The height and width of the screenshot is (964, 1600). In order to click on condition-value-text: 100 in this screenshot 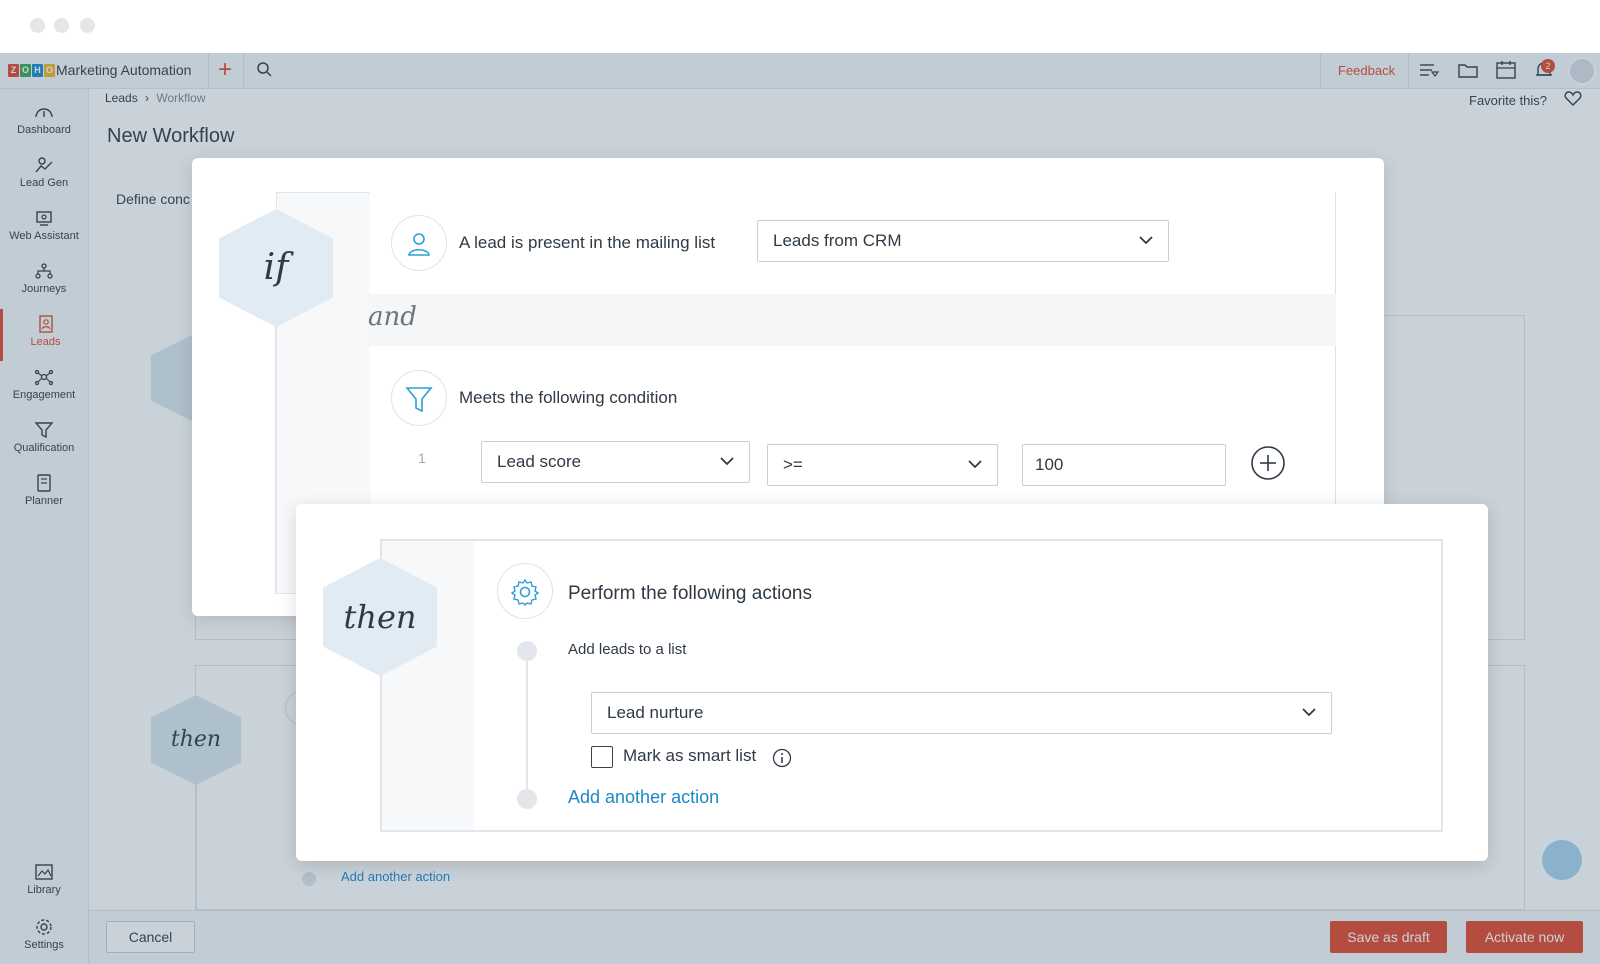, I will do `click(1049, 464)`.